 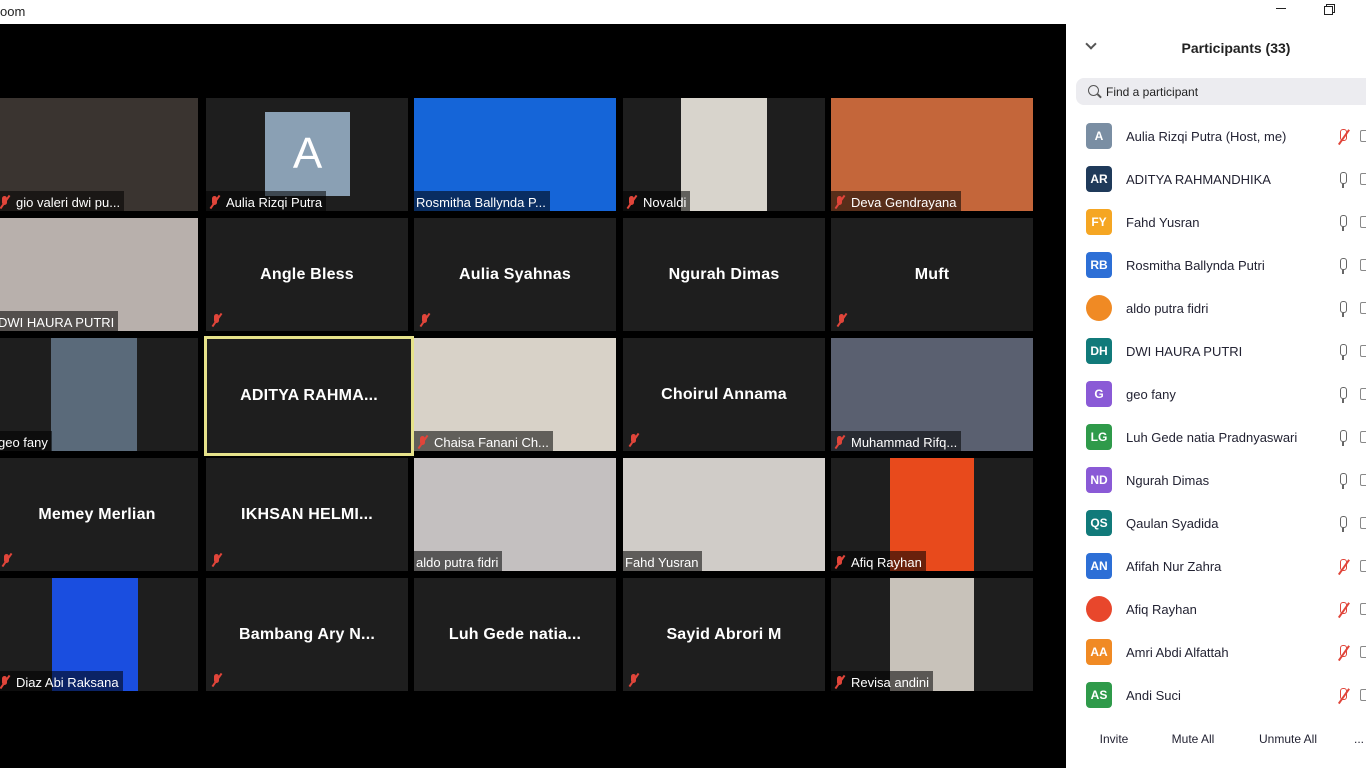 I want to click on video-tile: Choirul Annama, so click(x=724, y=394).